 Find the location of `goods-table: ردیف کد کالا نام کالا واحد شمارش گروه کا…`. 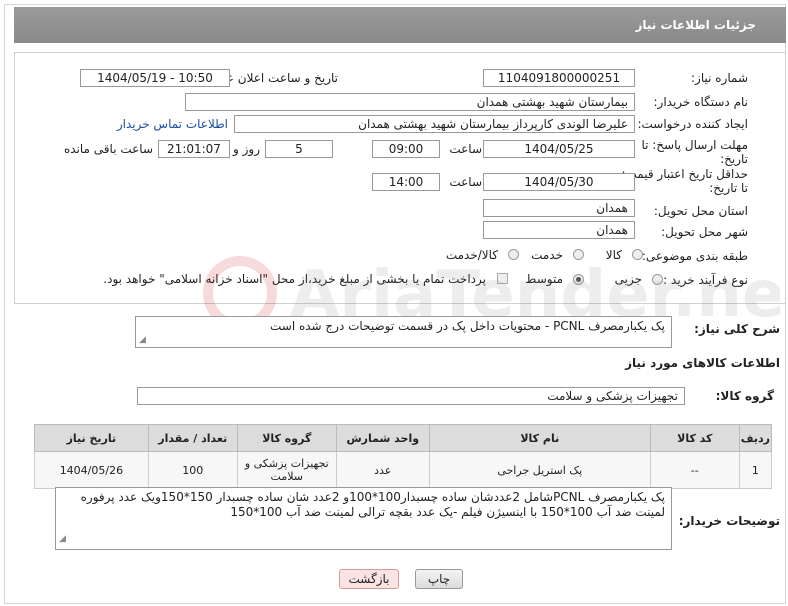

goods-table: ردیف کد کالا نام کالا واحد شمارش گروه کا… is located at coordinates (403, 456).